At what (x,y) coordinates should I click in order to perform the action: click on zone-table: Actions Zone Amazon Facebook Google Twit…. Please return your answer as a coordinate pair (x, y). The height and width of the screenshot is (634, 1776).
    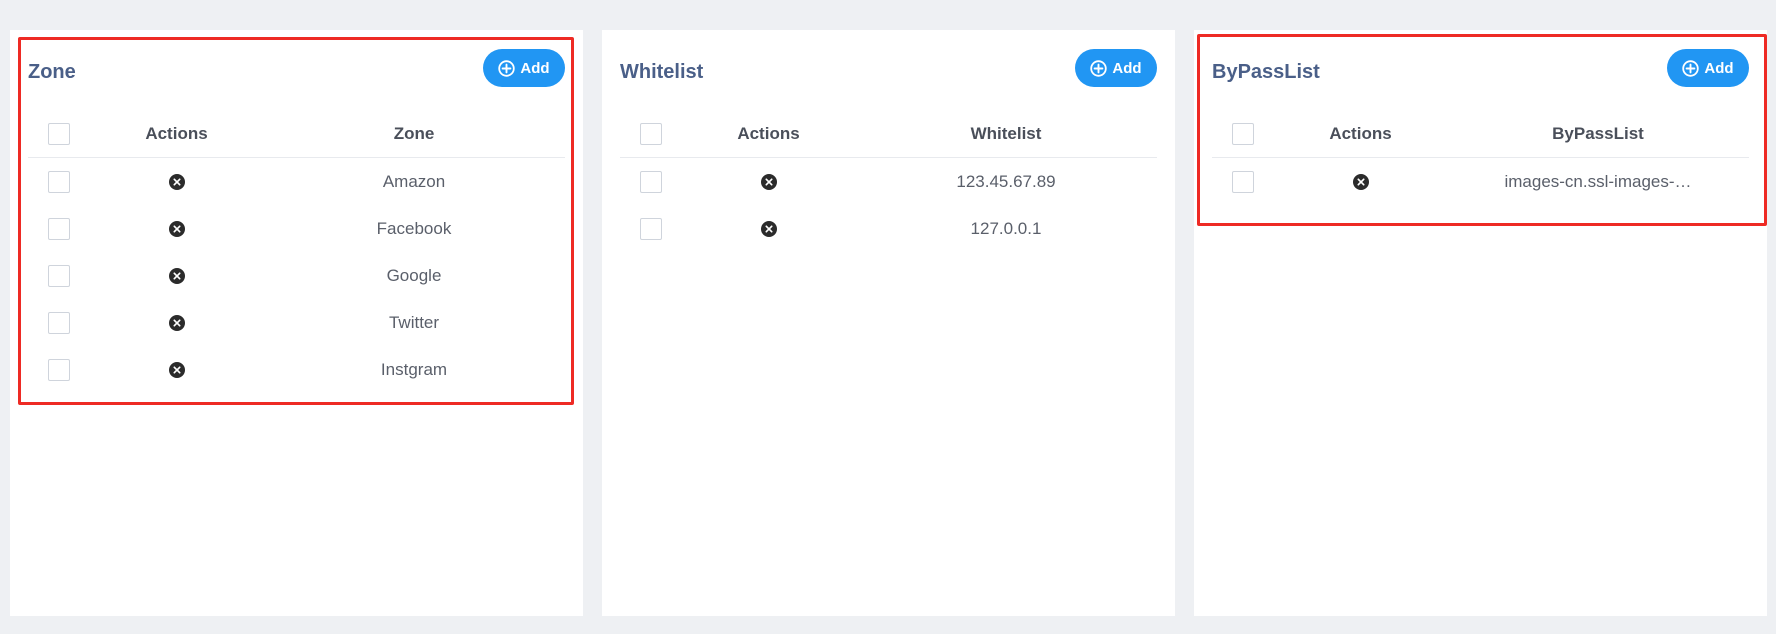
    Looking at the image, I should click on (296, 251).